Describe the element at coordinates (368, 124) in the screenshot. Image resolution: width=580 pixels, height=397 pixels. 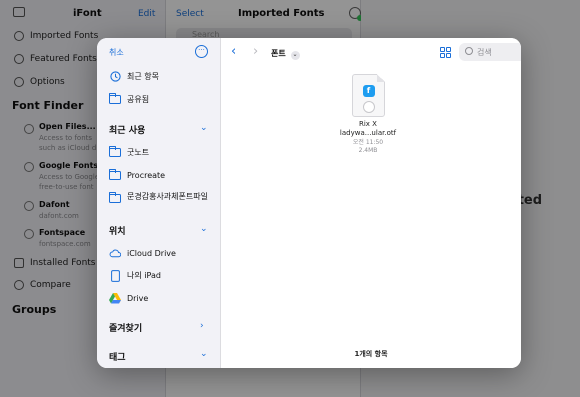
I see `file-name-line1: Rix X` at that location.